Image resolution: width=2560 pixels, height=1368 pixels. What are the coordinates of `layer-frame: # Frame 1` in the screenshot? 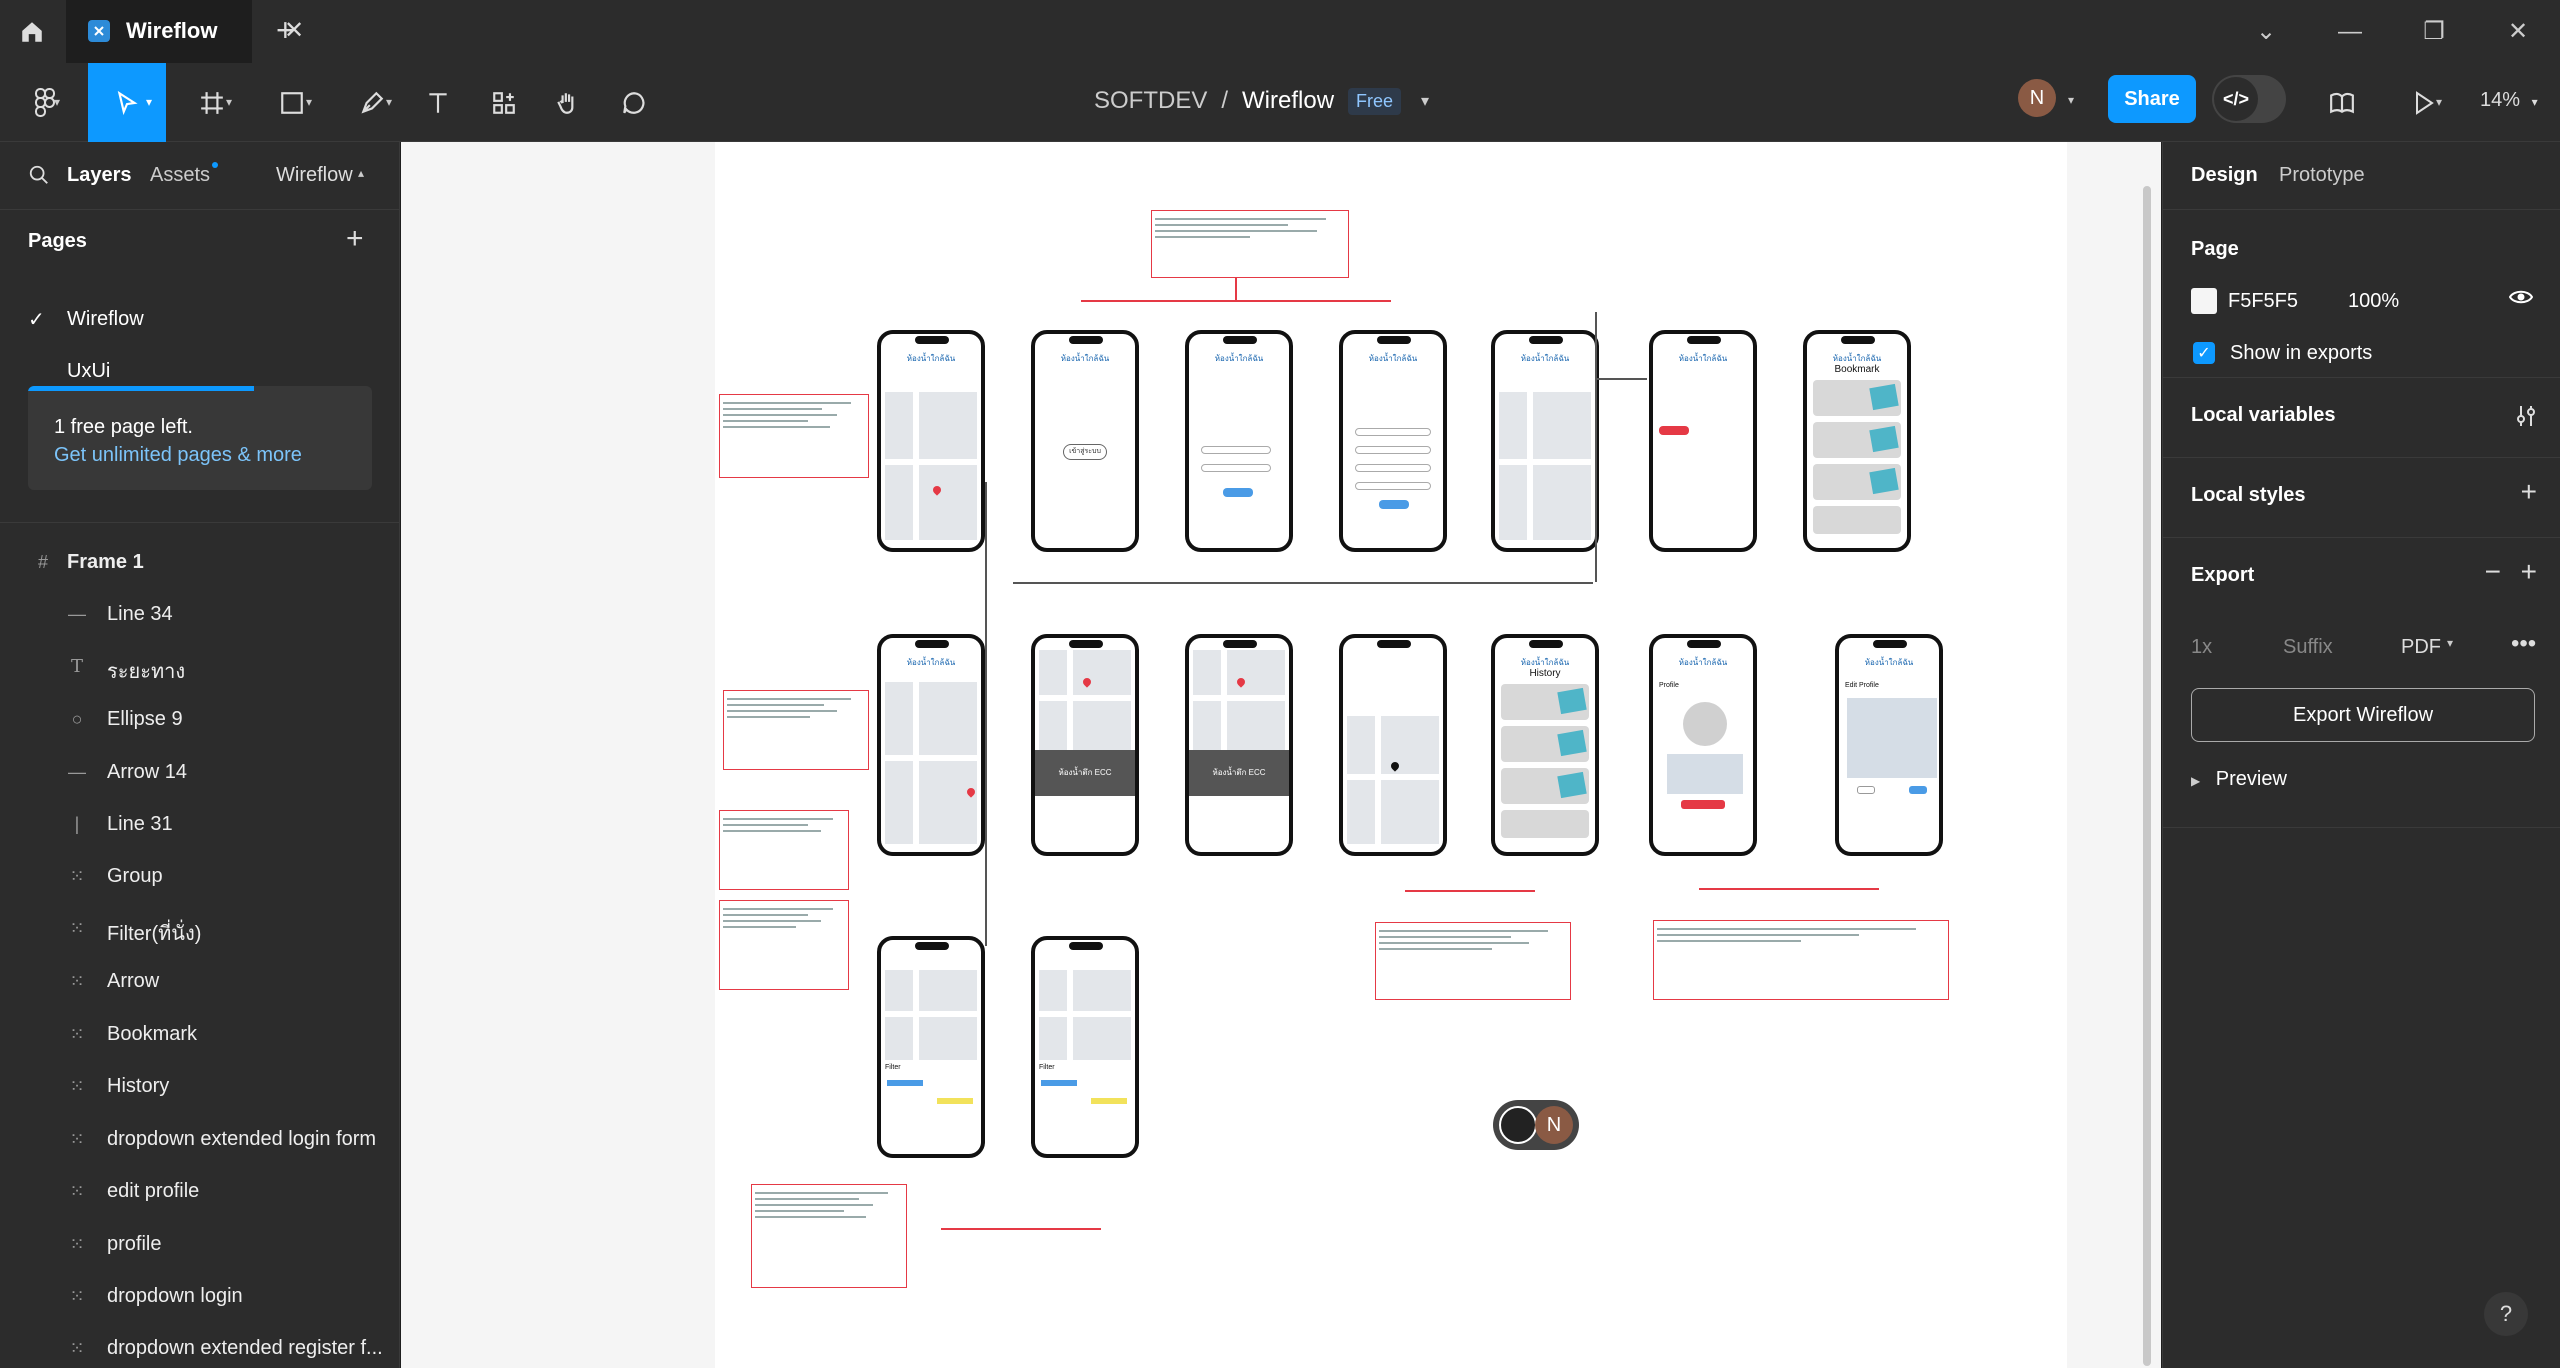 It's located at (200, 562).